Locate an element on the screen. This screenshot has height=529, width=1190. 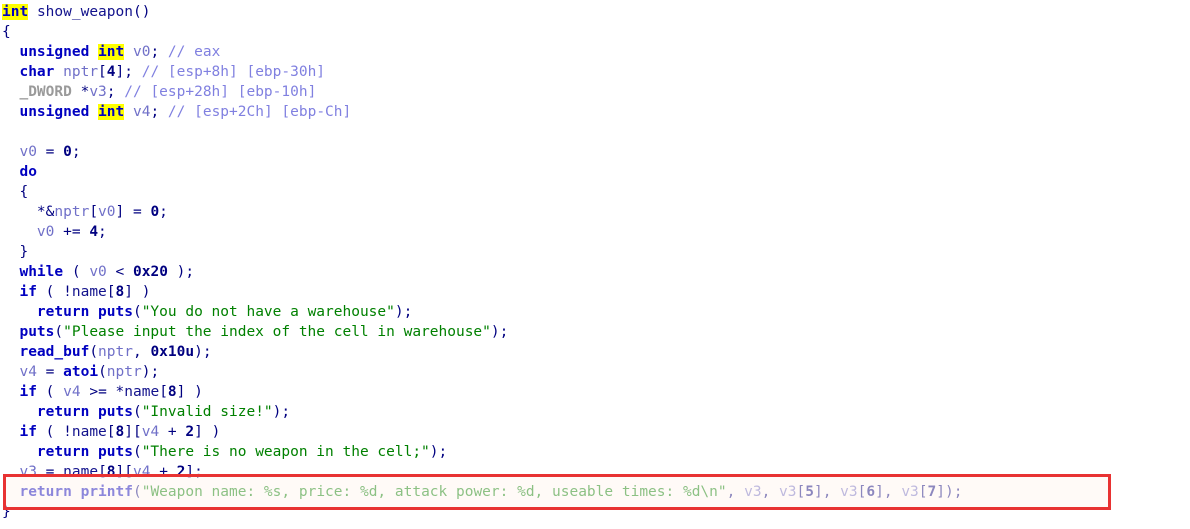
code-token: atoi is located at coordinates (81, 372).